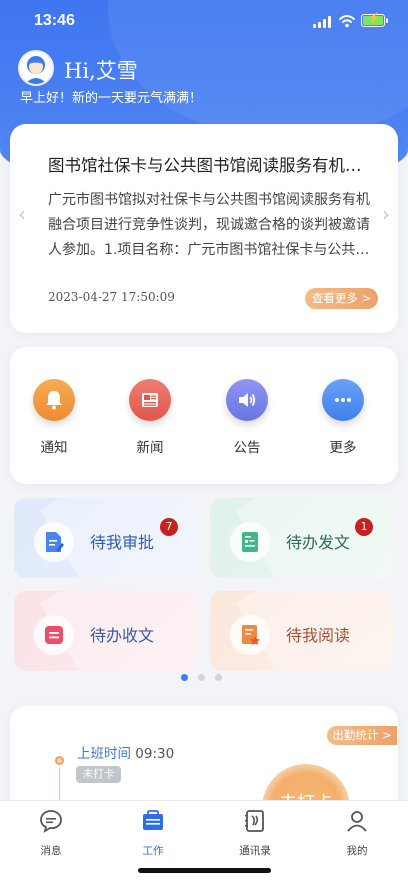  I want to click on page-indicator, so click(201, 677).